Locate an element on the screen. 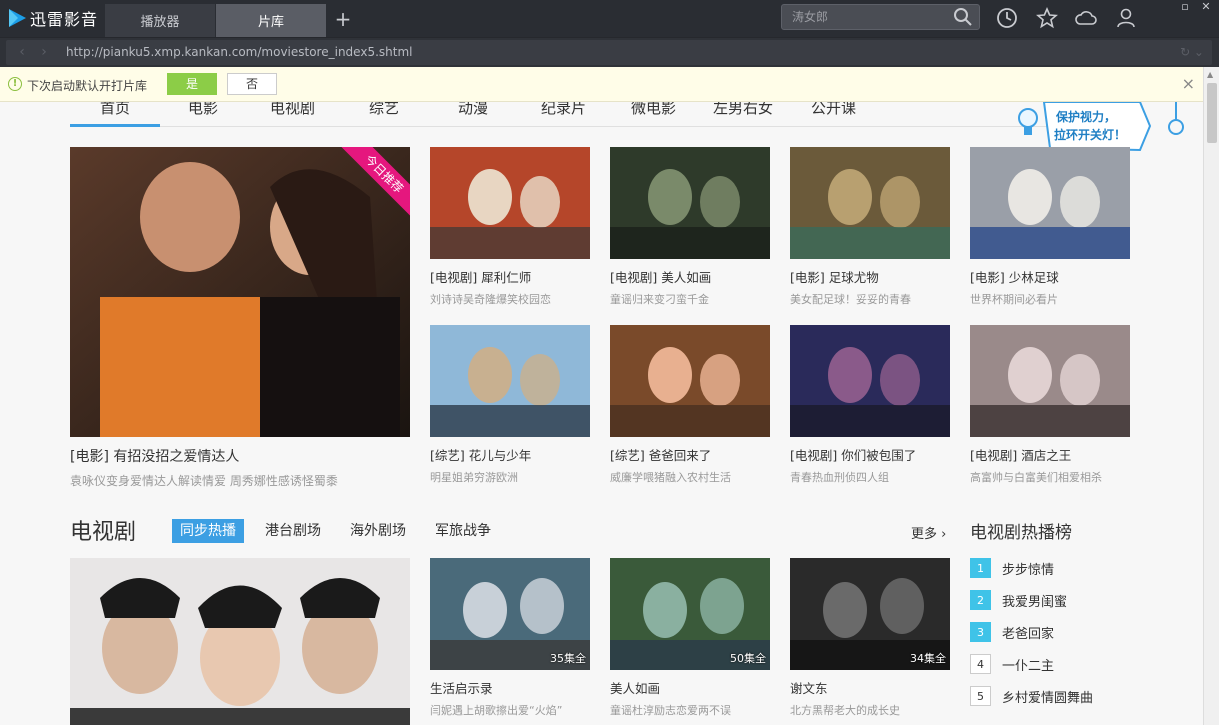 The width and height of the screenshot is (1219, 725). section-tab-hot: 同步热播 is located at coordinates (208, 531).